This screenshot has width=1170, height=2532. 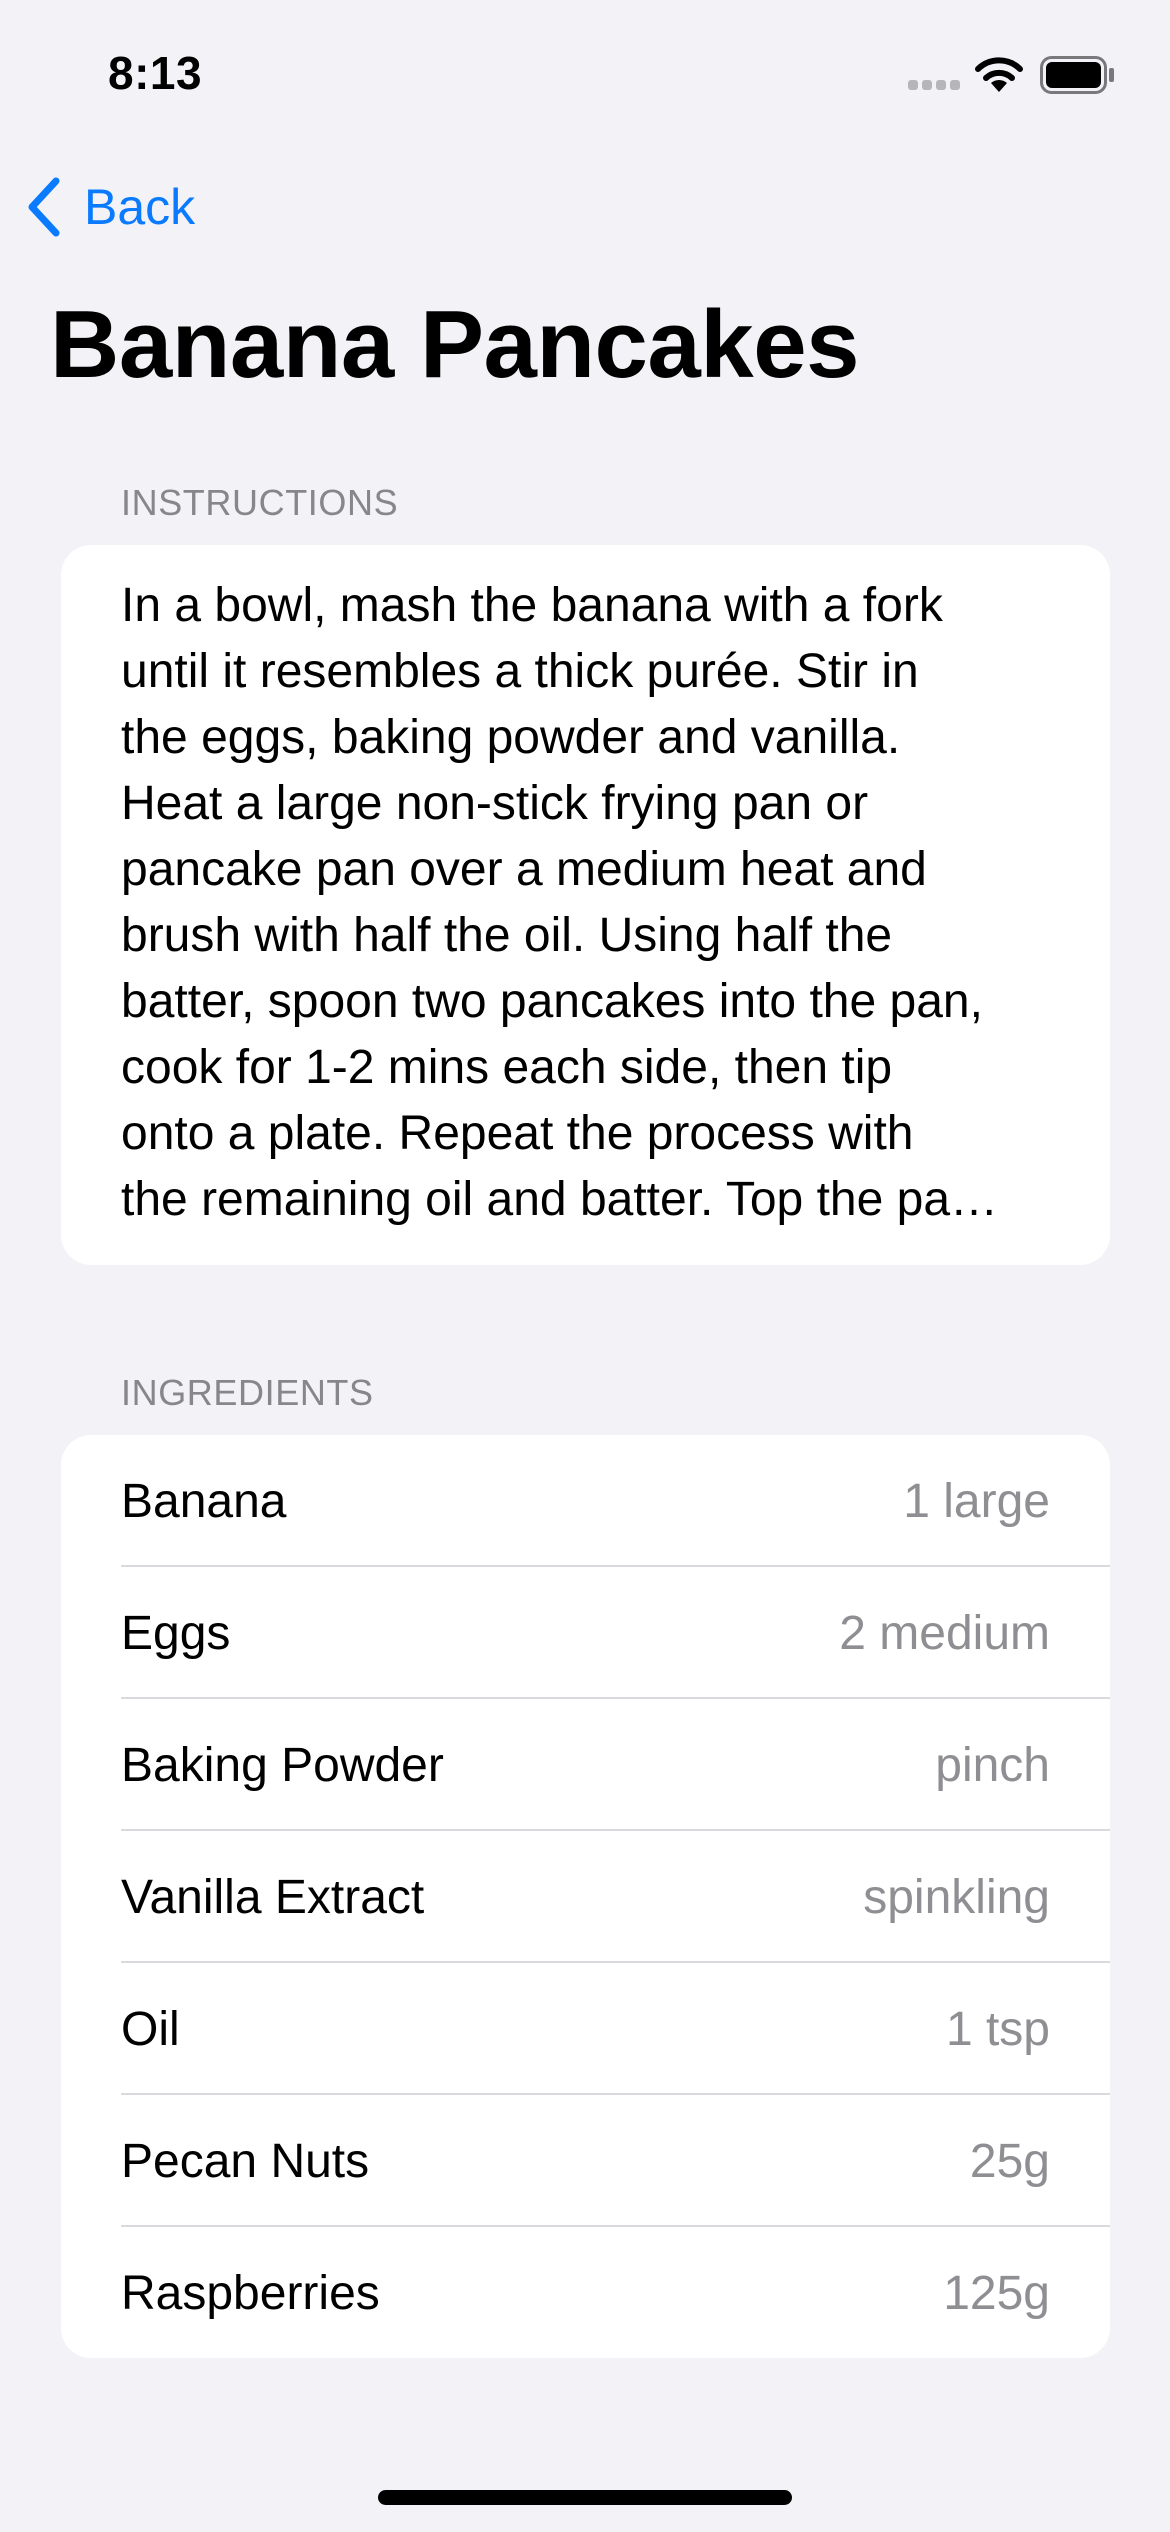 I want to click on ingredient-row: Pecan Nuts 25g, so click(x=585, y=2161).